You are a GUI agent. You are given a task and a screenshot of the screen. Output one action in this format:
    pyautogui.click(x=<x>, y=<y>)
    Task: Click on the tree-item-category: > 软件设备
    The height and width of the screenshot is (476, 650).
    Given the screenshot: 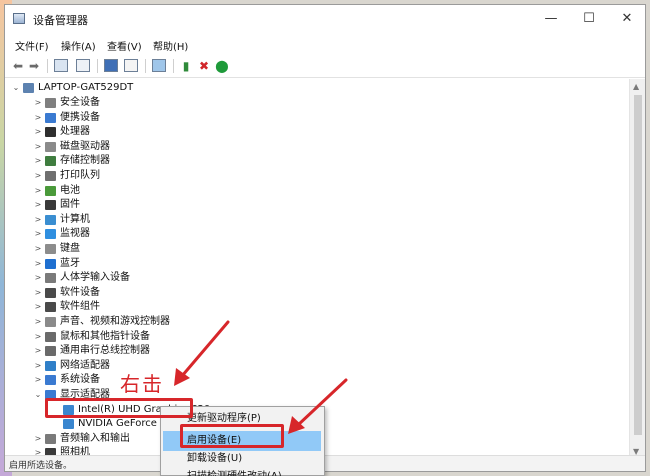 What is the action you would take?
    pyautogui.click(x=163, y=293)
    